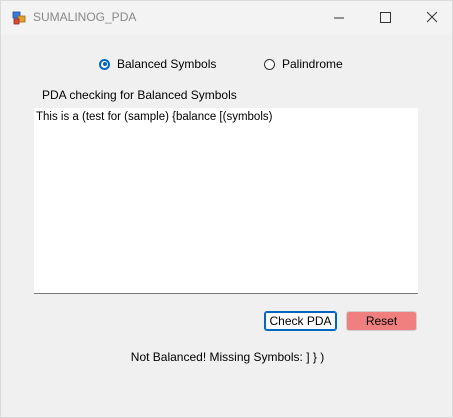 The image size is (453, 418). Describe the element at coordinates (139, 95) in the screenshot. I see `section-label: PDA checking for Balanced Symbols` at that location.